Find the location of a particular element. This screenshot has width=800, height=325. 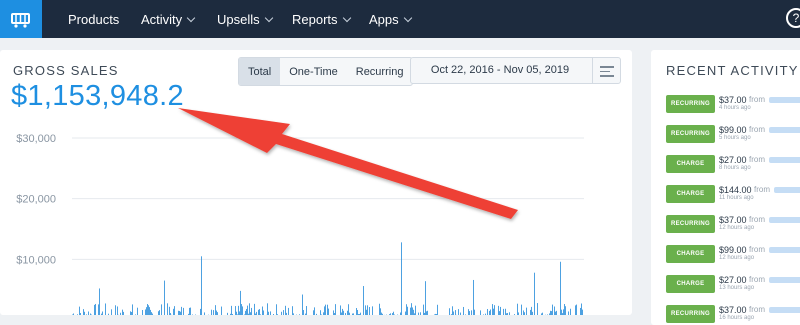

nav-apps: Apps is located at coordinates (390, 19).